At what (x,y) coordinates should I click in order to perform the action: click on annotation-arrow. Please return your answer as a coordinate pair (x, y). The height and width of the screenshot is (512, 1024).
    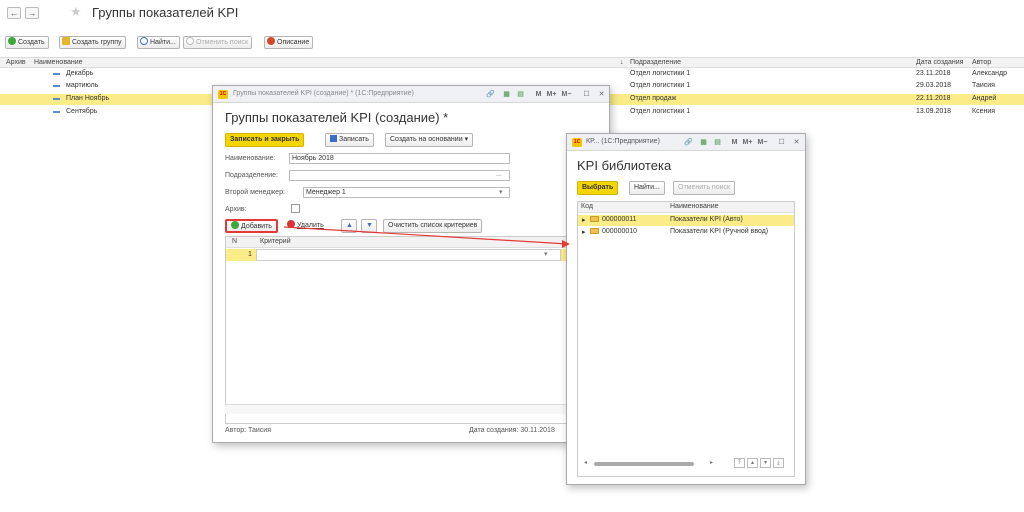
    Looking at the image, I should click on (426, 237).